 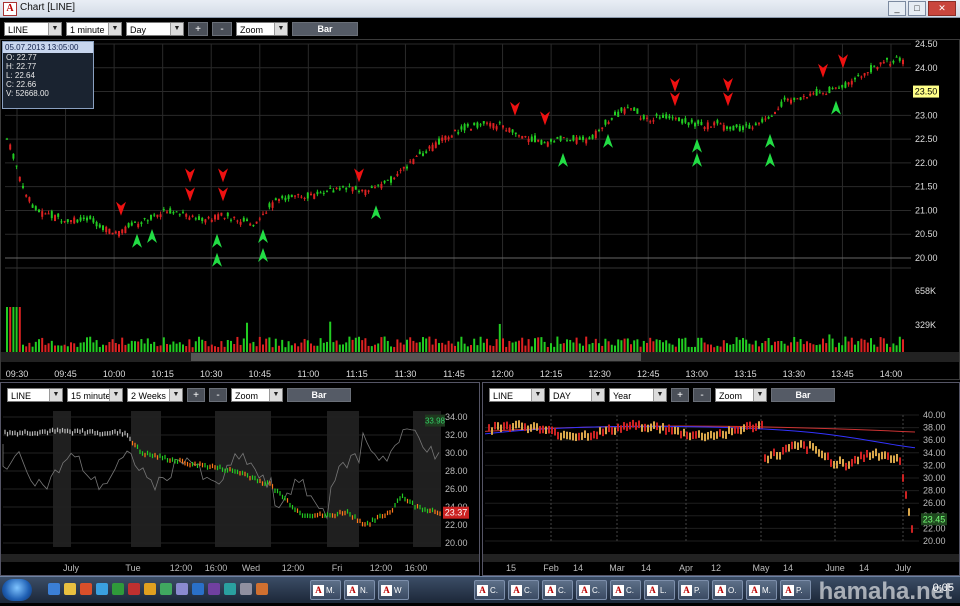 I want to click on taskbar-item-label: C., so click(x=596, y=590).